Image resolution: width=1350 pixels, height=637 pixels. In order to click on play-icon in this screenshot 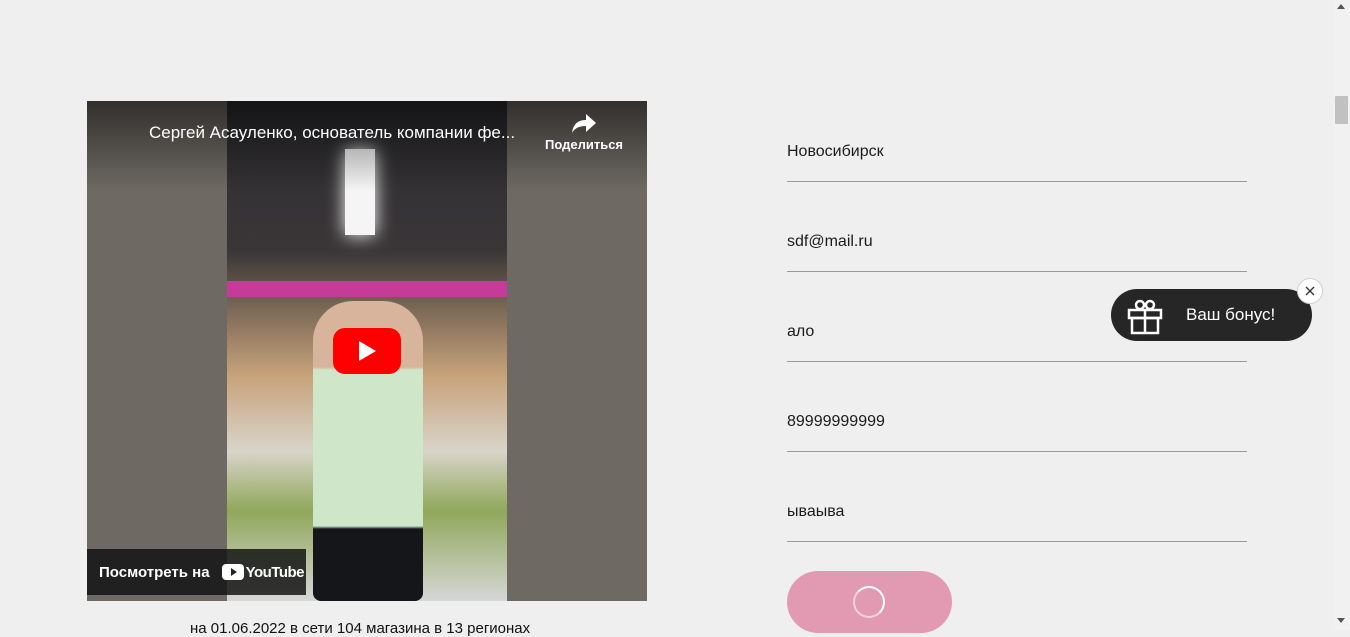, I will do `click(367, 351)`.